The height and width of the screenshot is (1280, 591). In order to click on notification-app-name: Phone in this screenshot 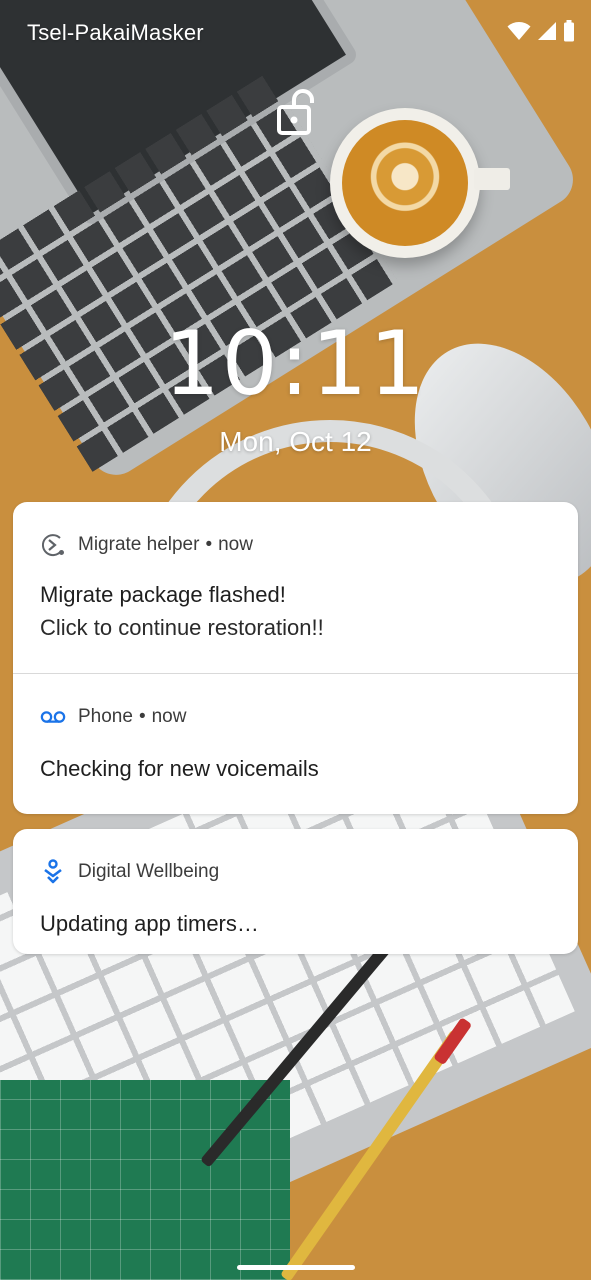, I will do `click(105, 716)`.